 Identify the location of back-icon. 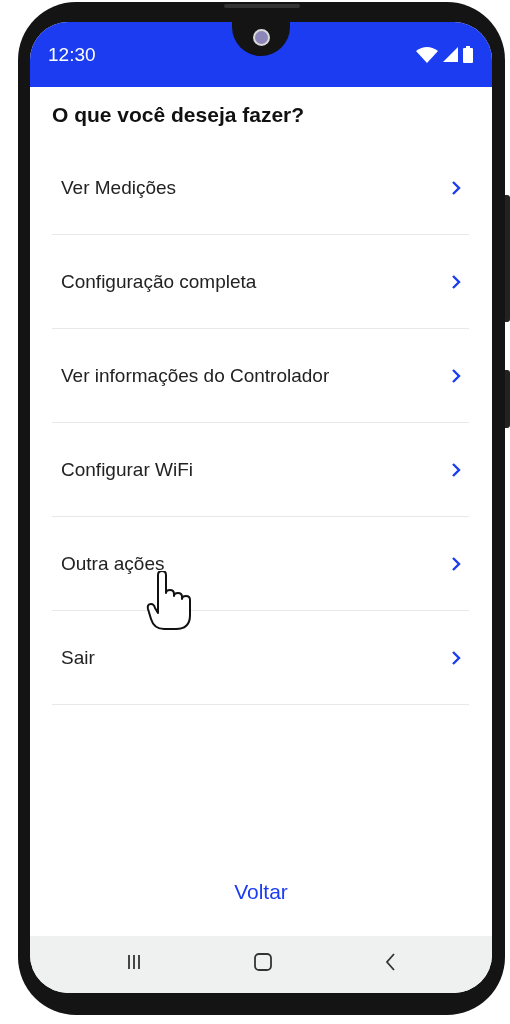
(390, 961).